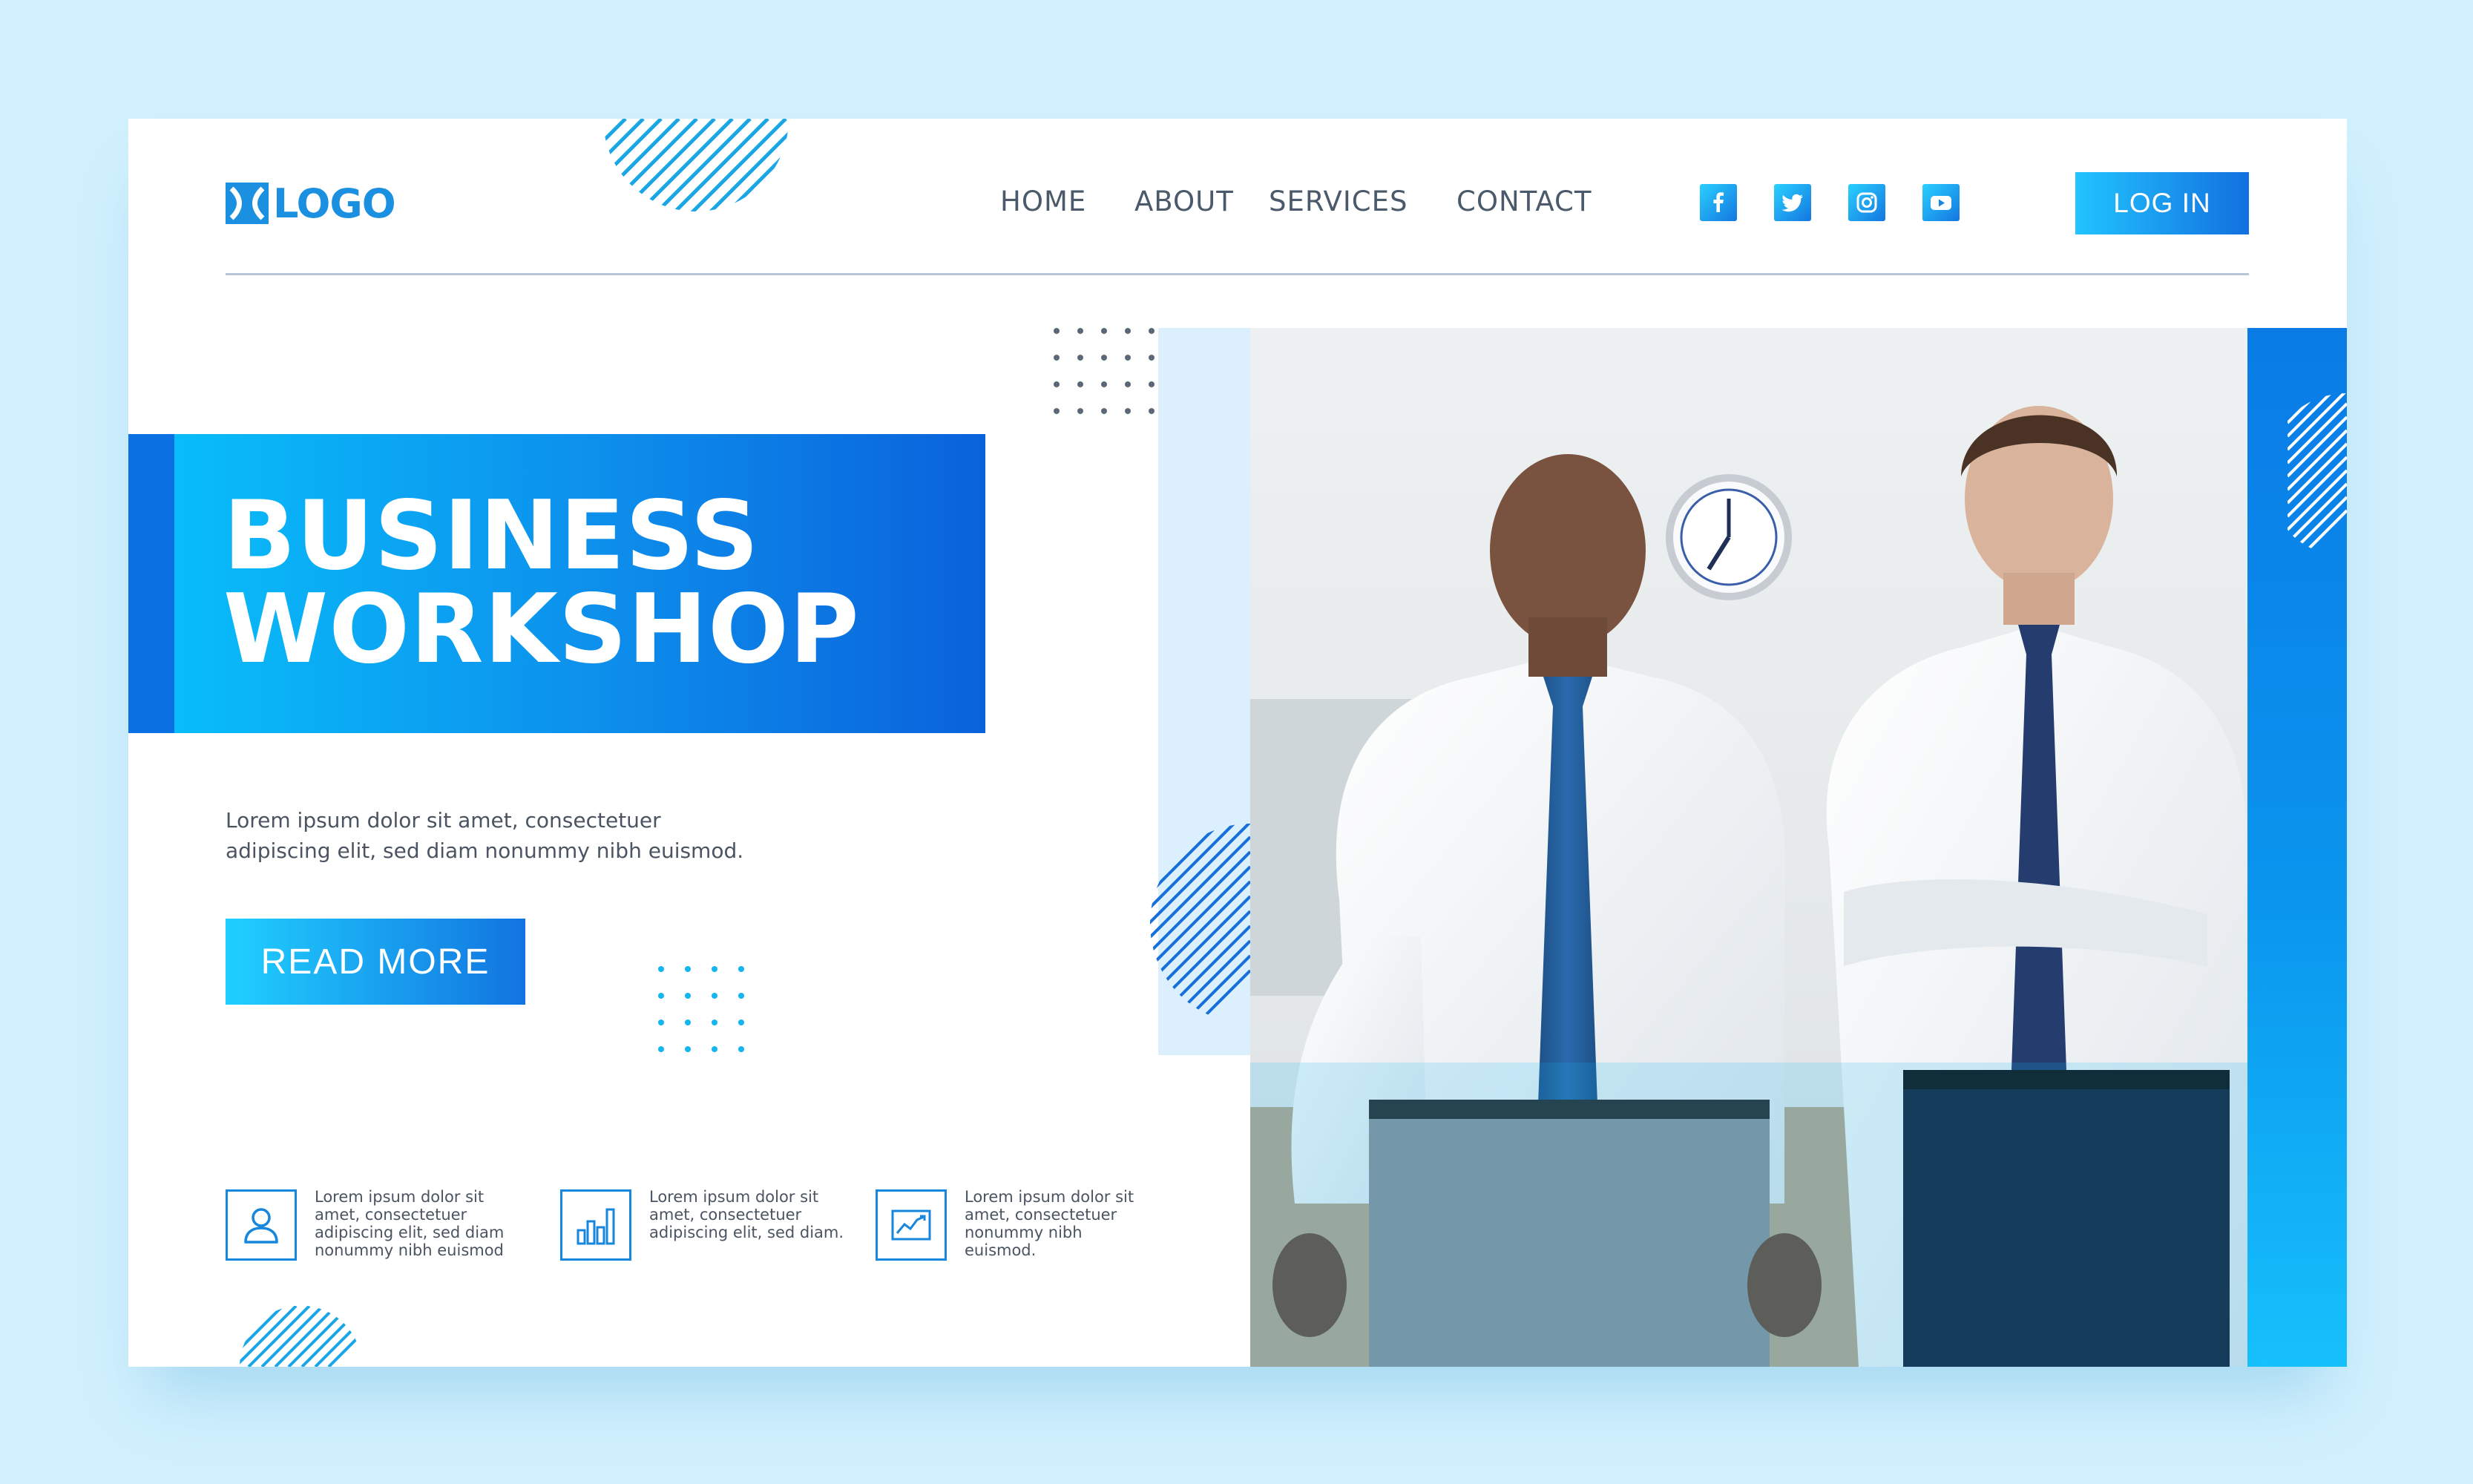  I want to click on youtube-button, so click(1941, 202).